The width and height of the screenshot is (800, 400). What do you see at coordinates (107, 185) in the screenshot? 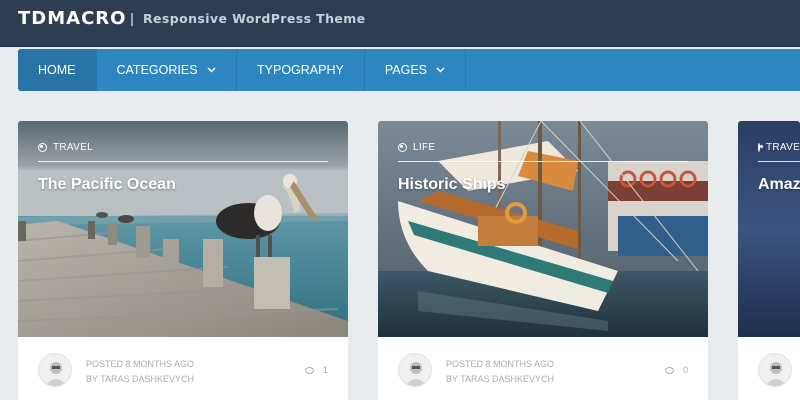
I see `post-title: The Pacific Ocean` at bounding box center [107, 185].